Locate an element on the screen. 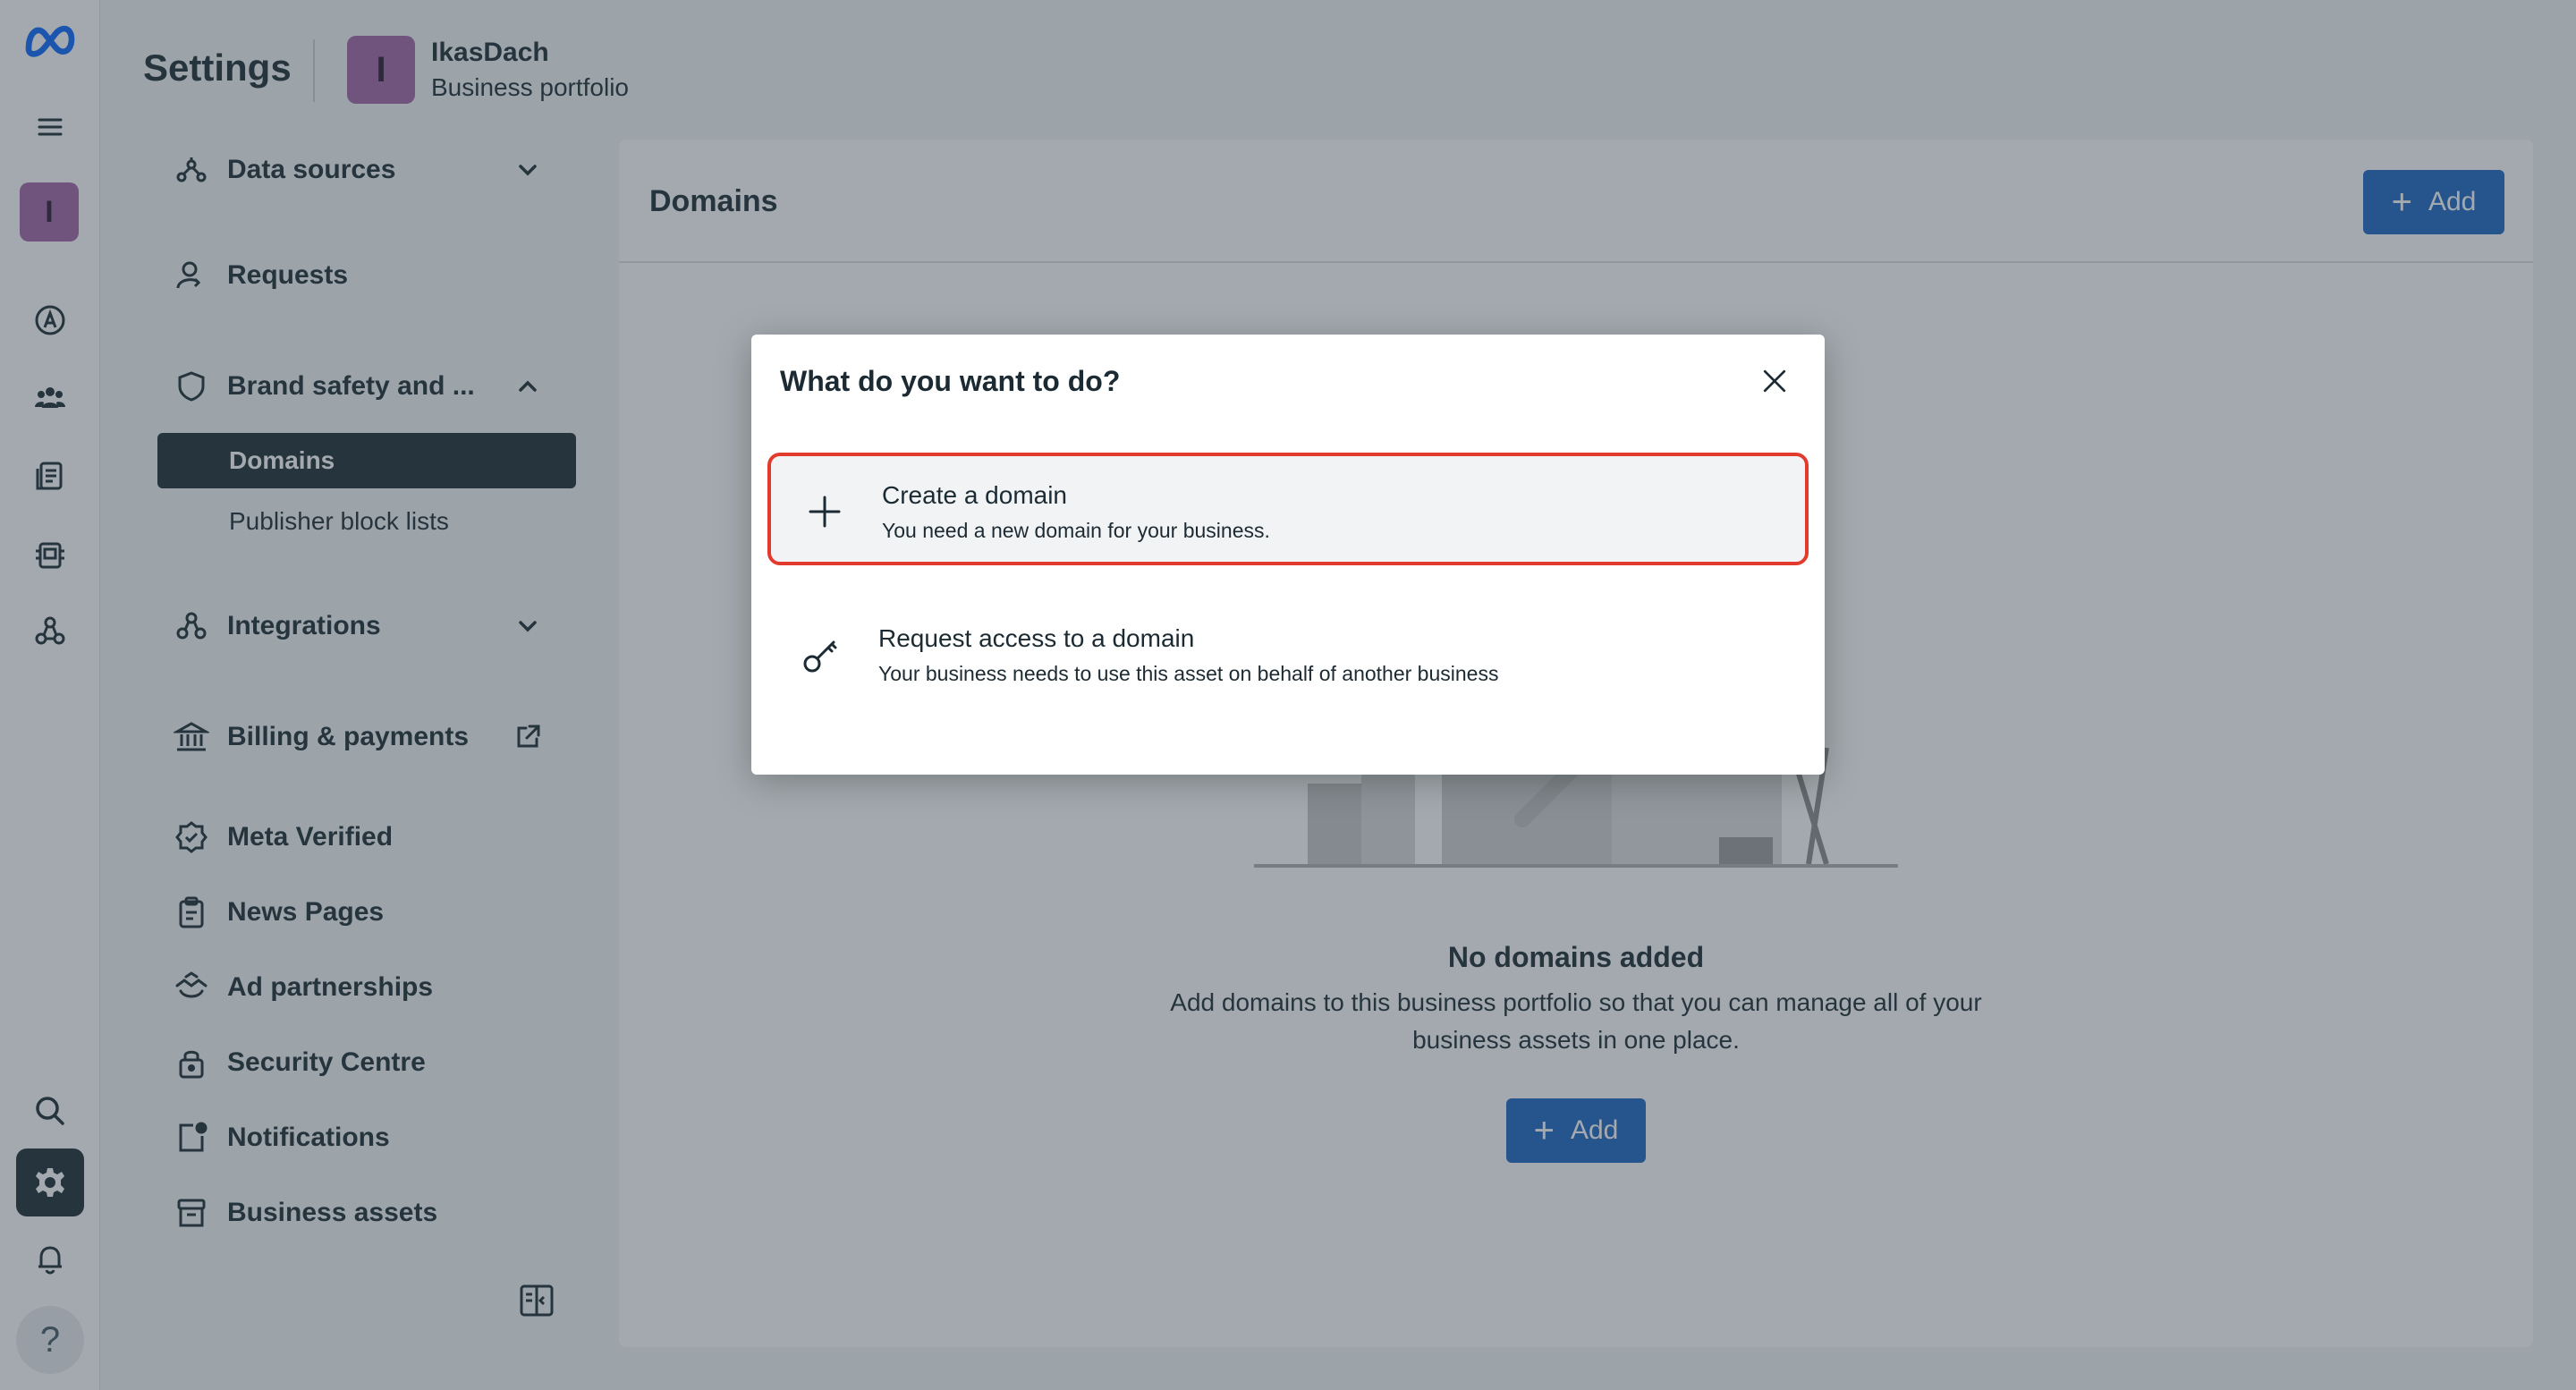  option-title: Request access to a domain is located at coordinates (1036, 638).